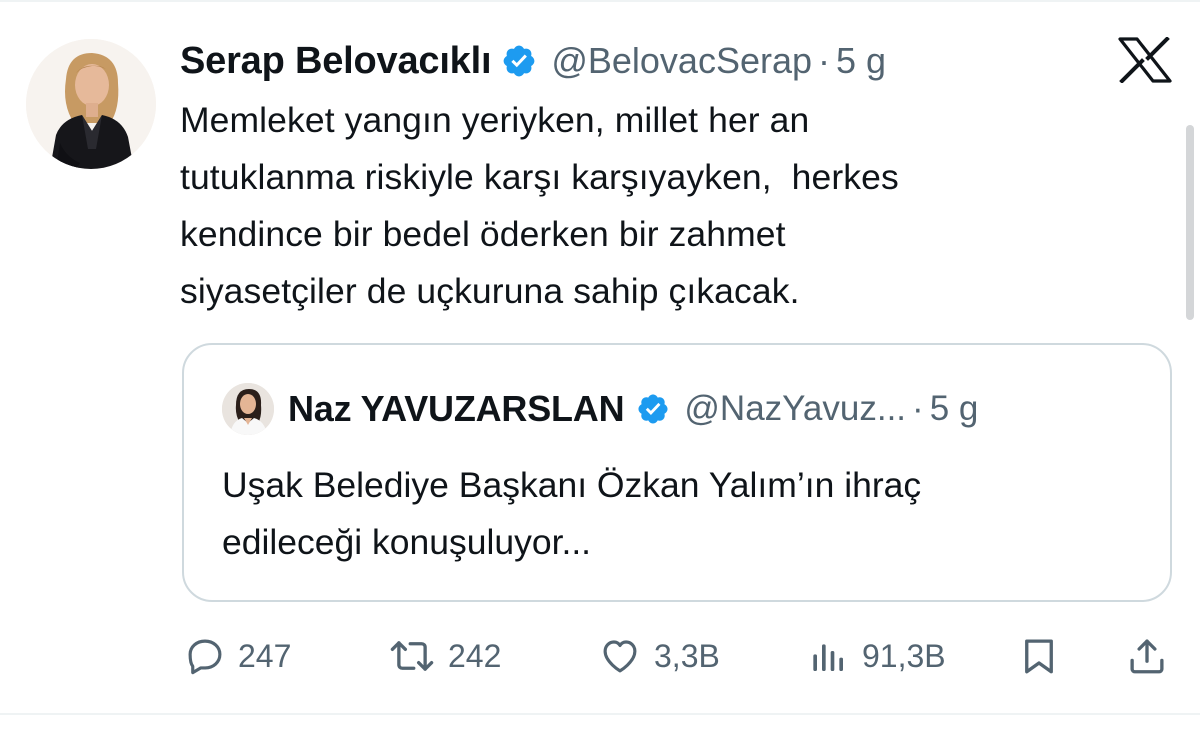 This screenshot has width=1200, height=739. What do you see at coordinates (475, 655) in the screenshot?
I see `retweet-count: 242` at bounding box center [475, 655].